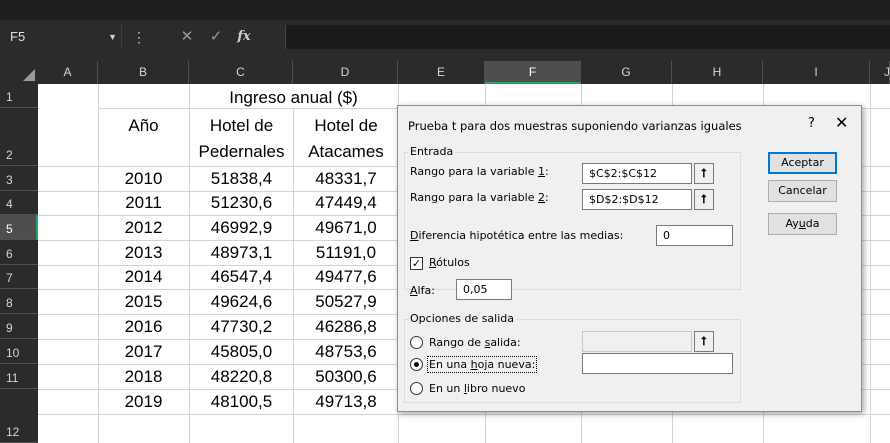  What do you see at coordinates (346, 302) in the screenshot?
I see `cell-hotel2-value: 50527,9` at bounding box center [346, 302].